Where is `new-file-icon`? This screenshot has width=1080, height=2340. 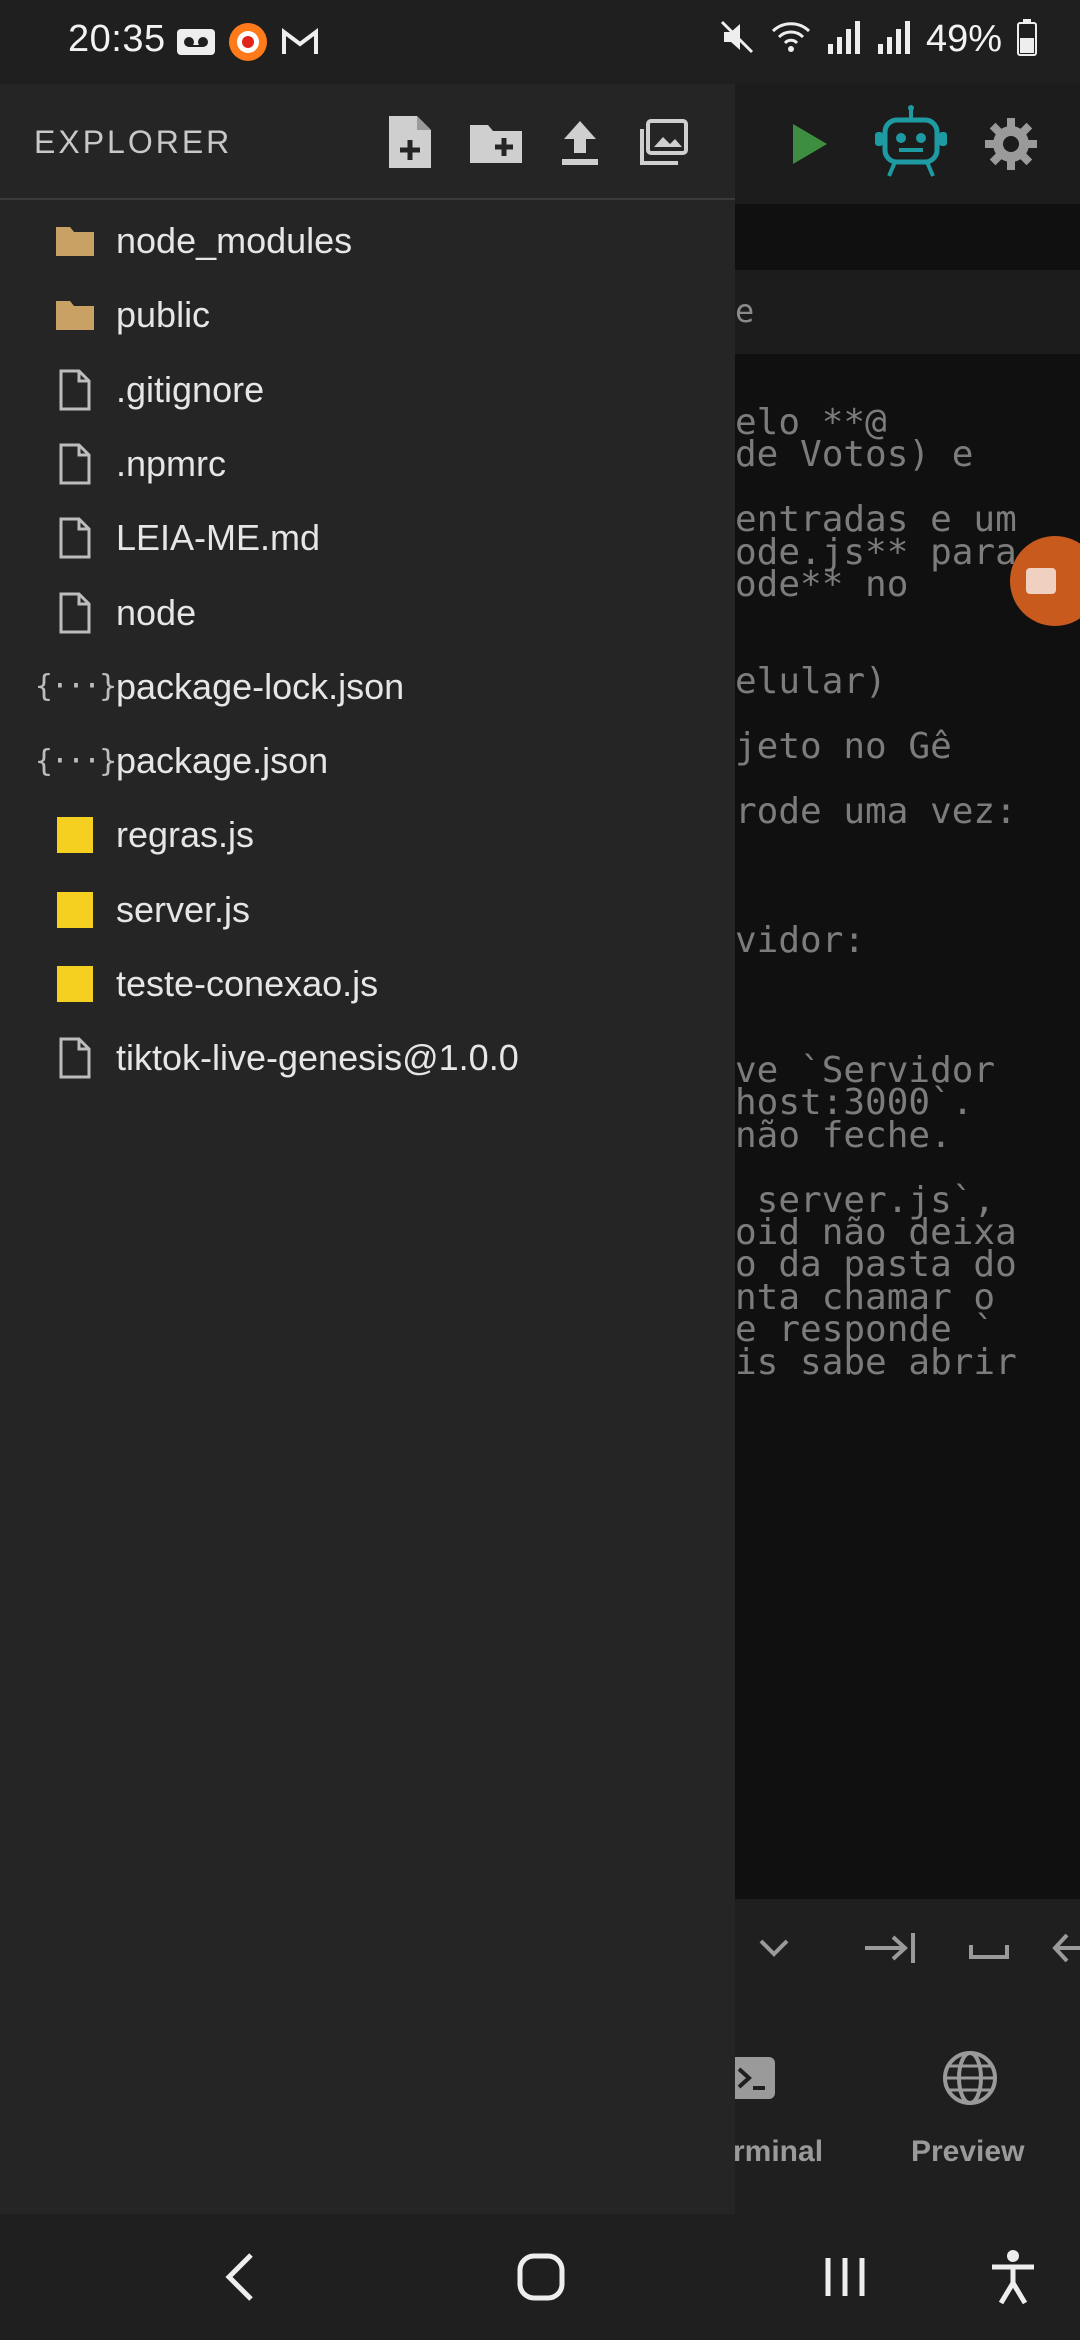
new-file-icon is located at coordinates (410, 144).